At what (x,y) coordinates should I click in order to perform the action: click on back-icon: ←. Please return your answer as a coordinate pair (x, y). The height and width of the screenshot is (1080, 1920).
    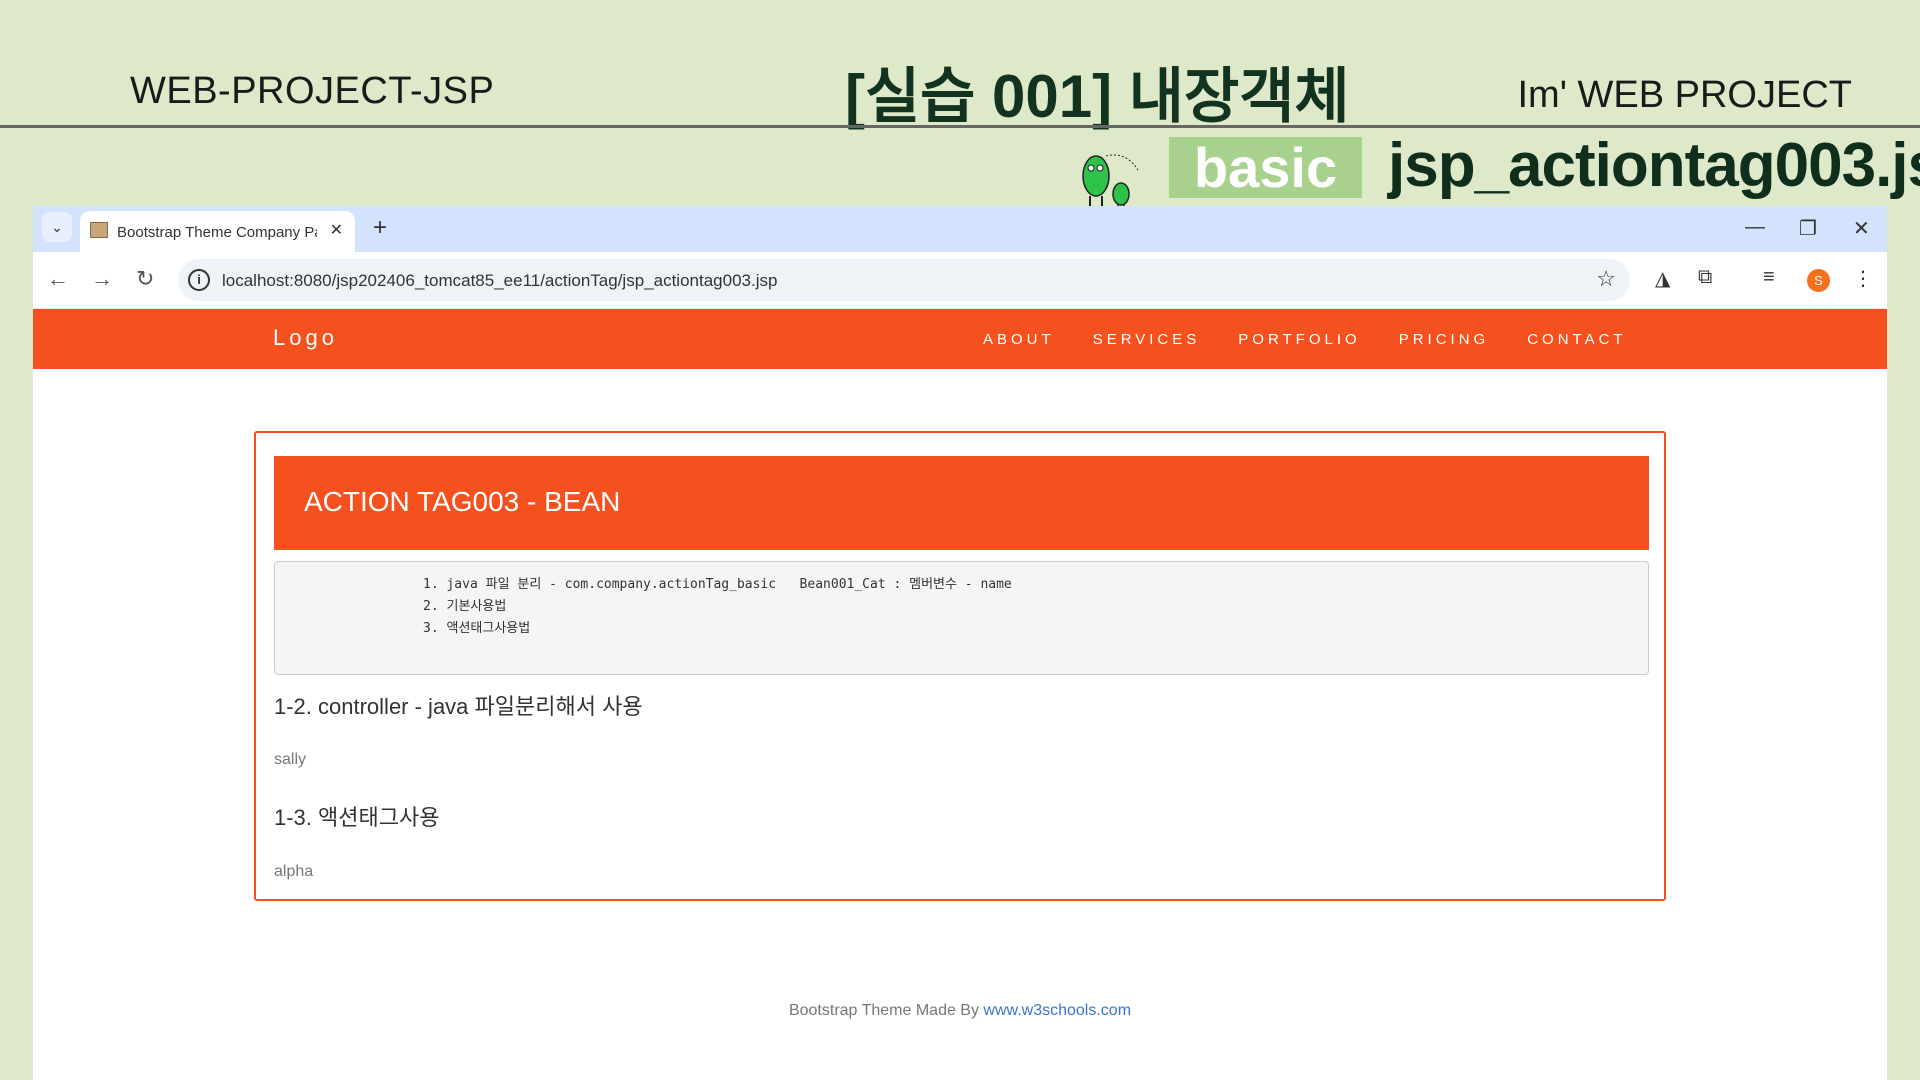
    Looking at the image, I should click on (58, 279).